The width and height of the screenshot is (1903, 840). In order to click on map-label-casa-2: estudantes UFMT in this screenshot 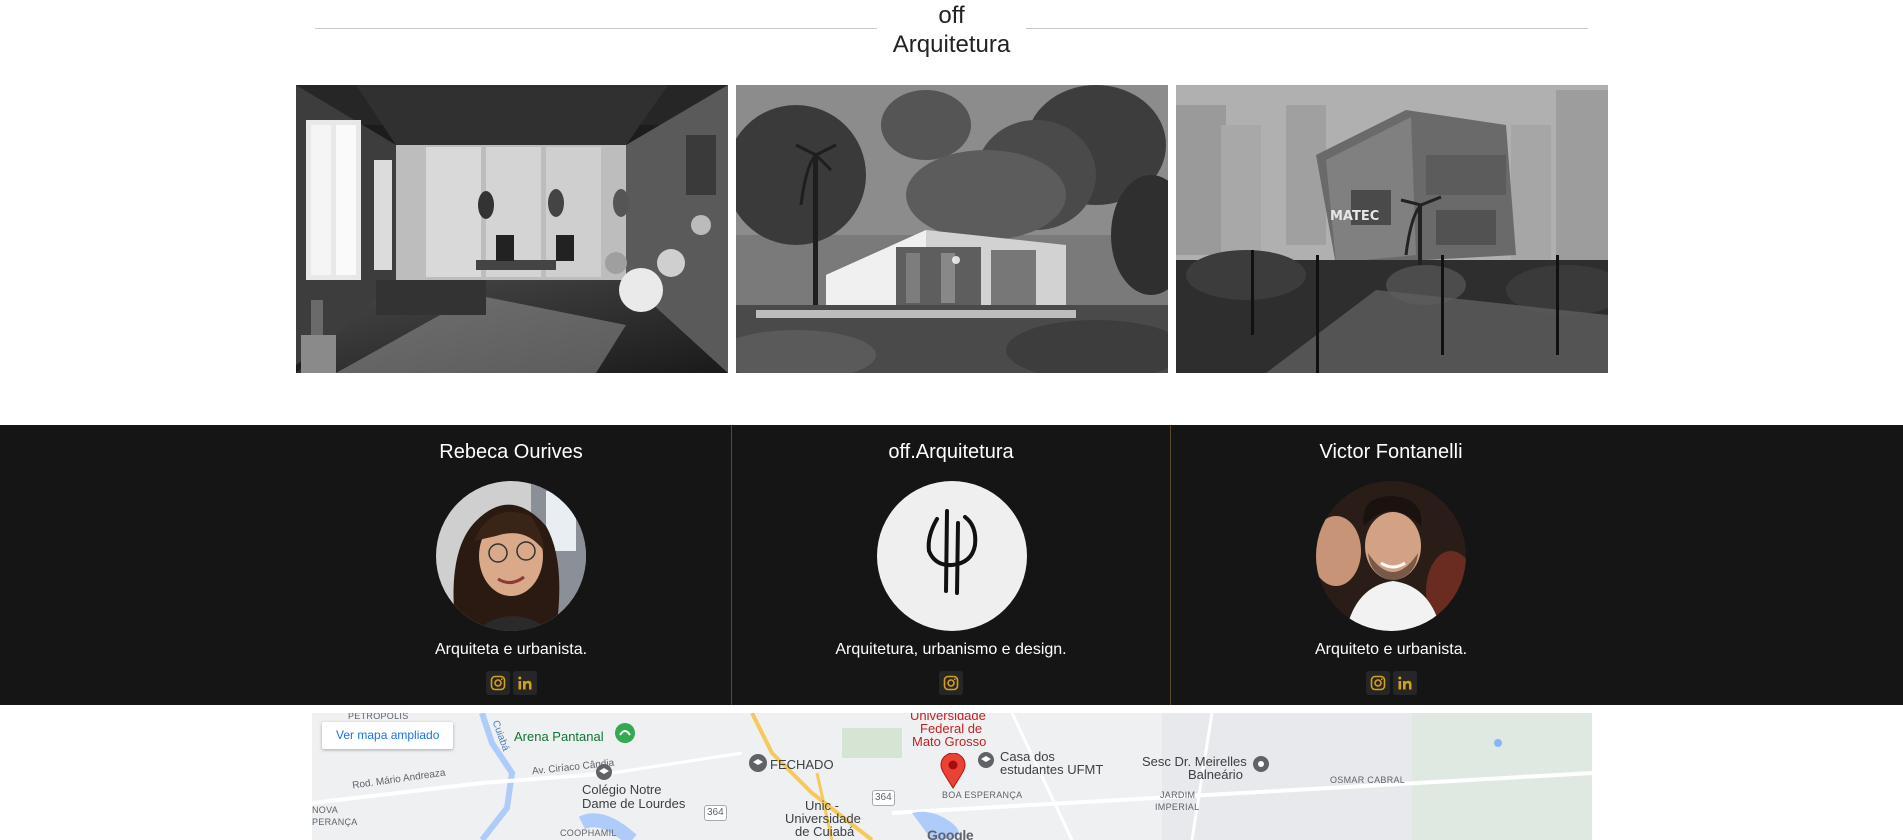, I will do `click(1052, 769)`.